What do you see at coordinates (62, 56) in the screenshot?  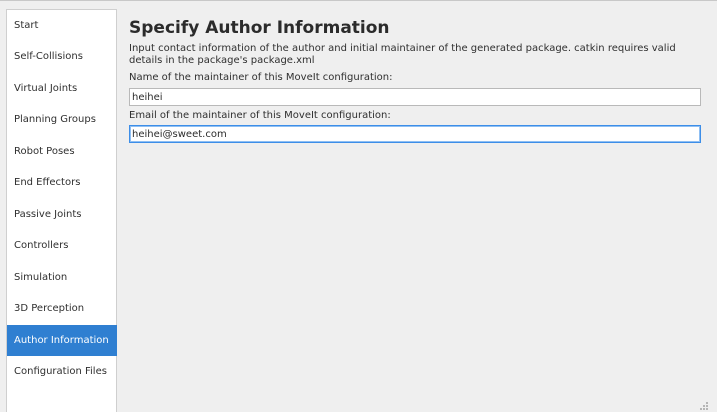 I see `sidebar-item-self-collisions: Self-Collisions` at bounding box center [62, 56].